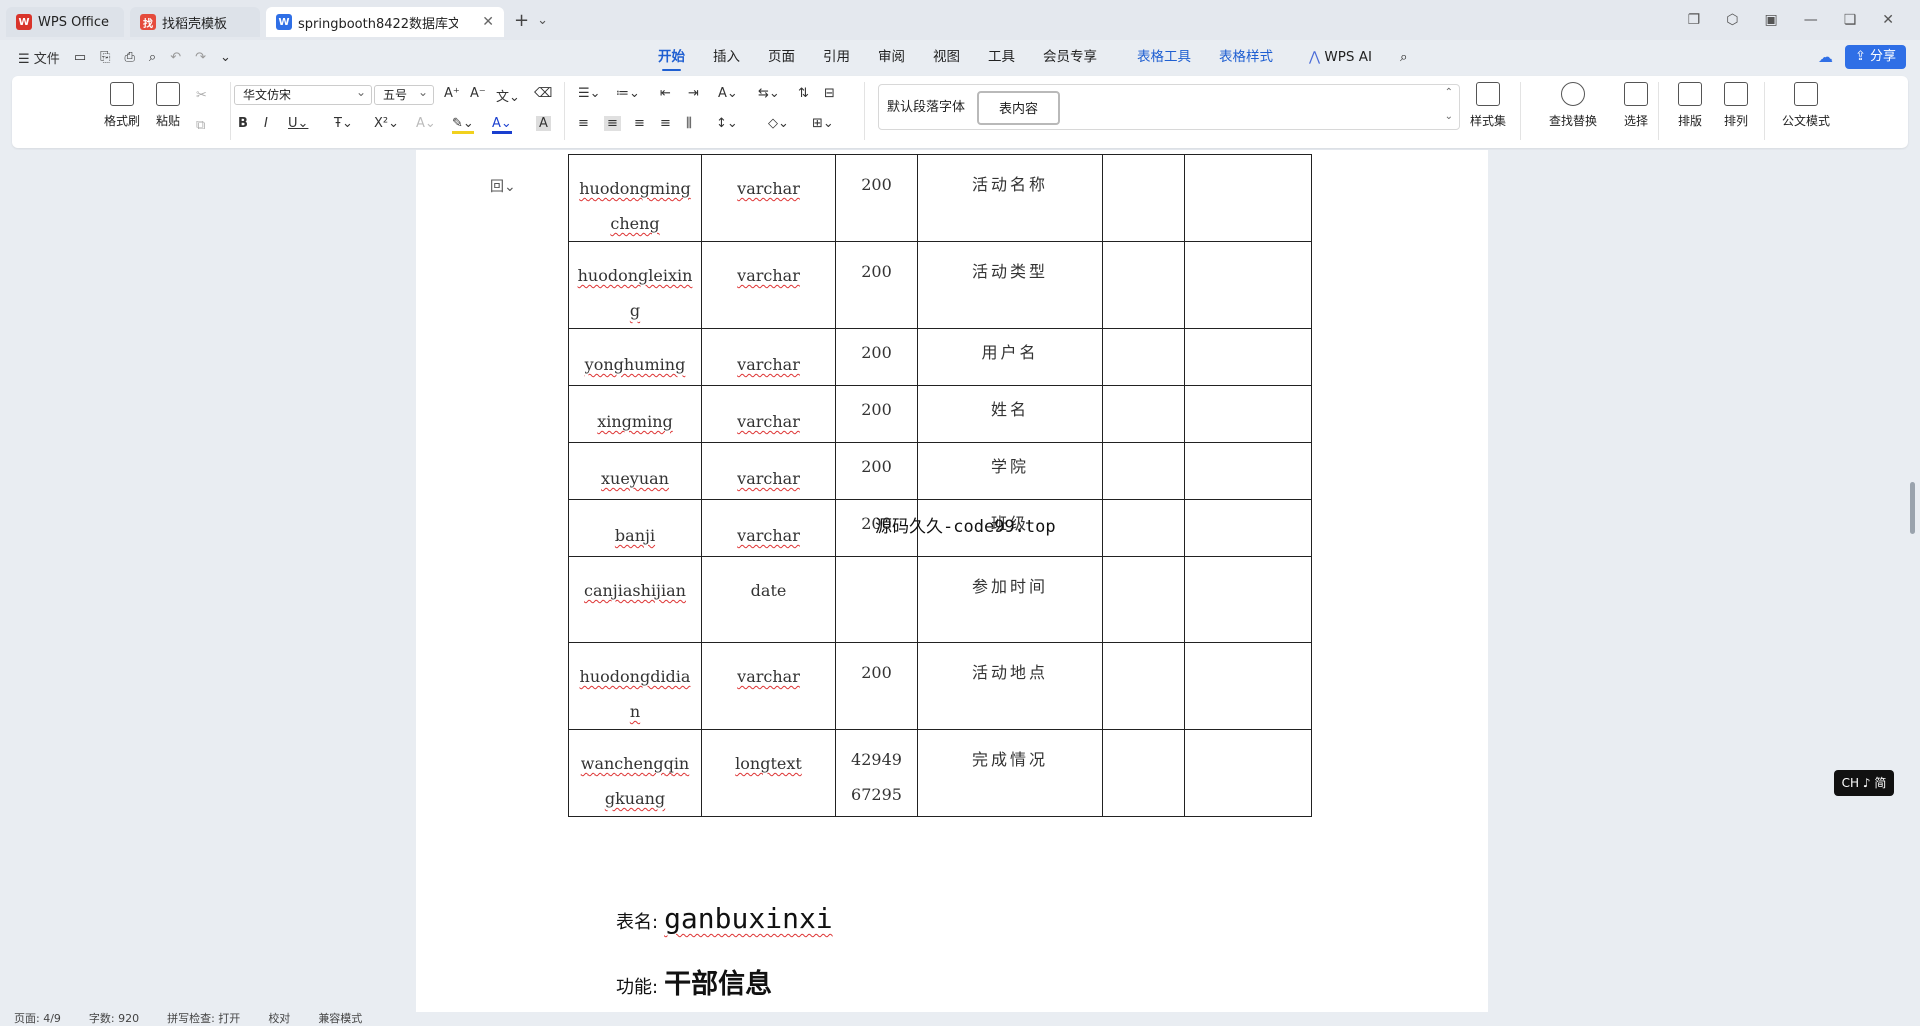  Describe the element at coordinates (243, 123) in the screenshot. I see `bold-icon: B` at that location.